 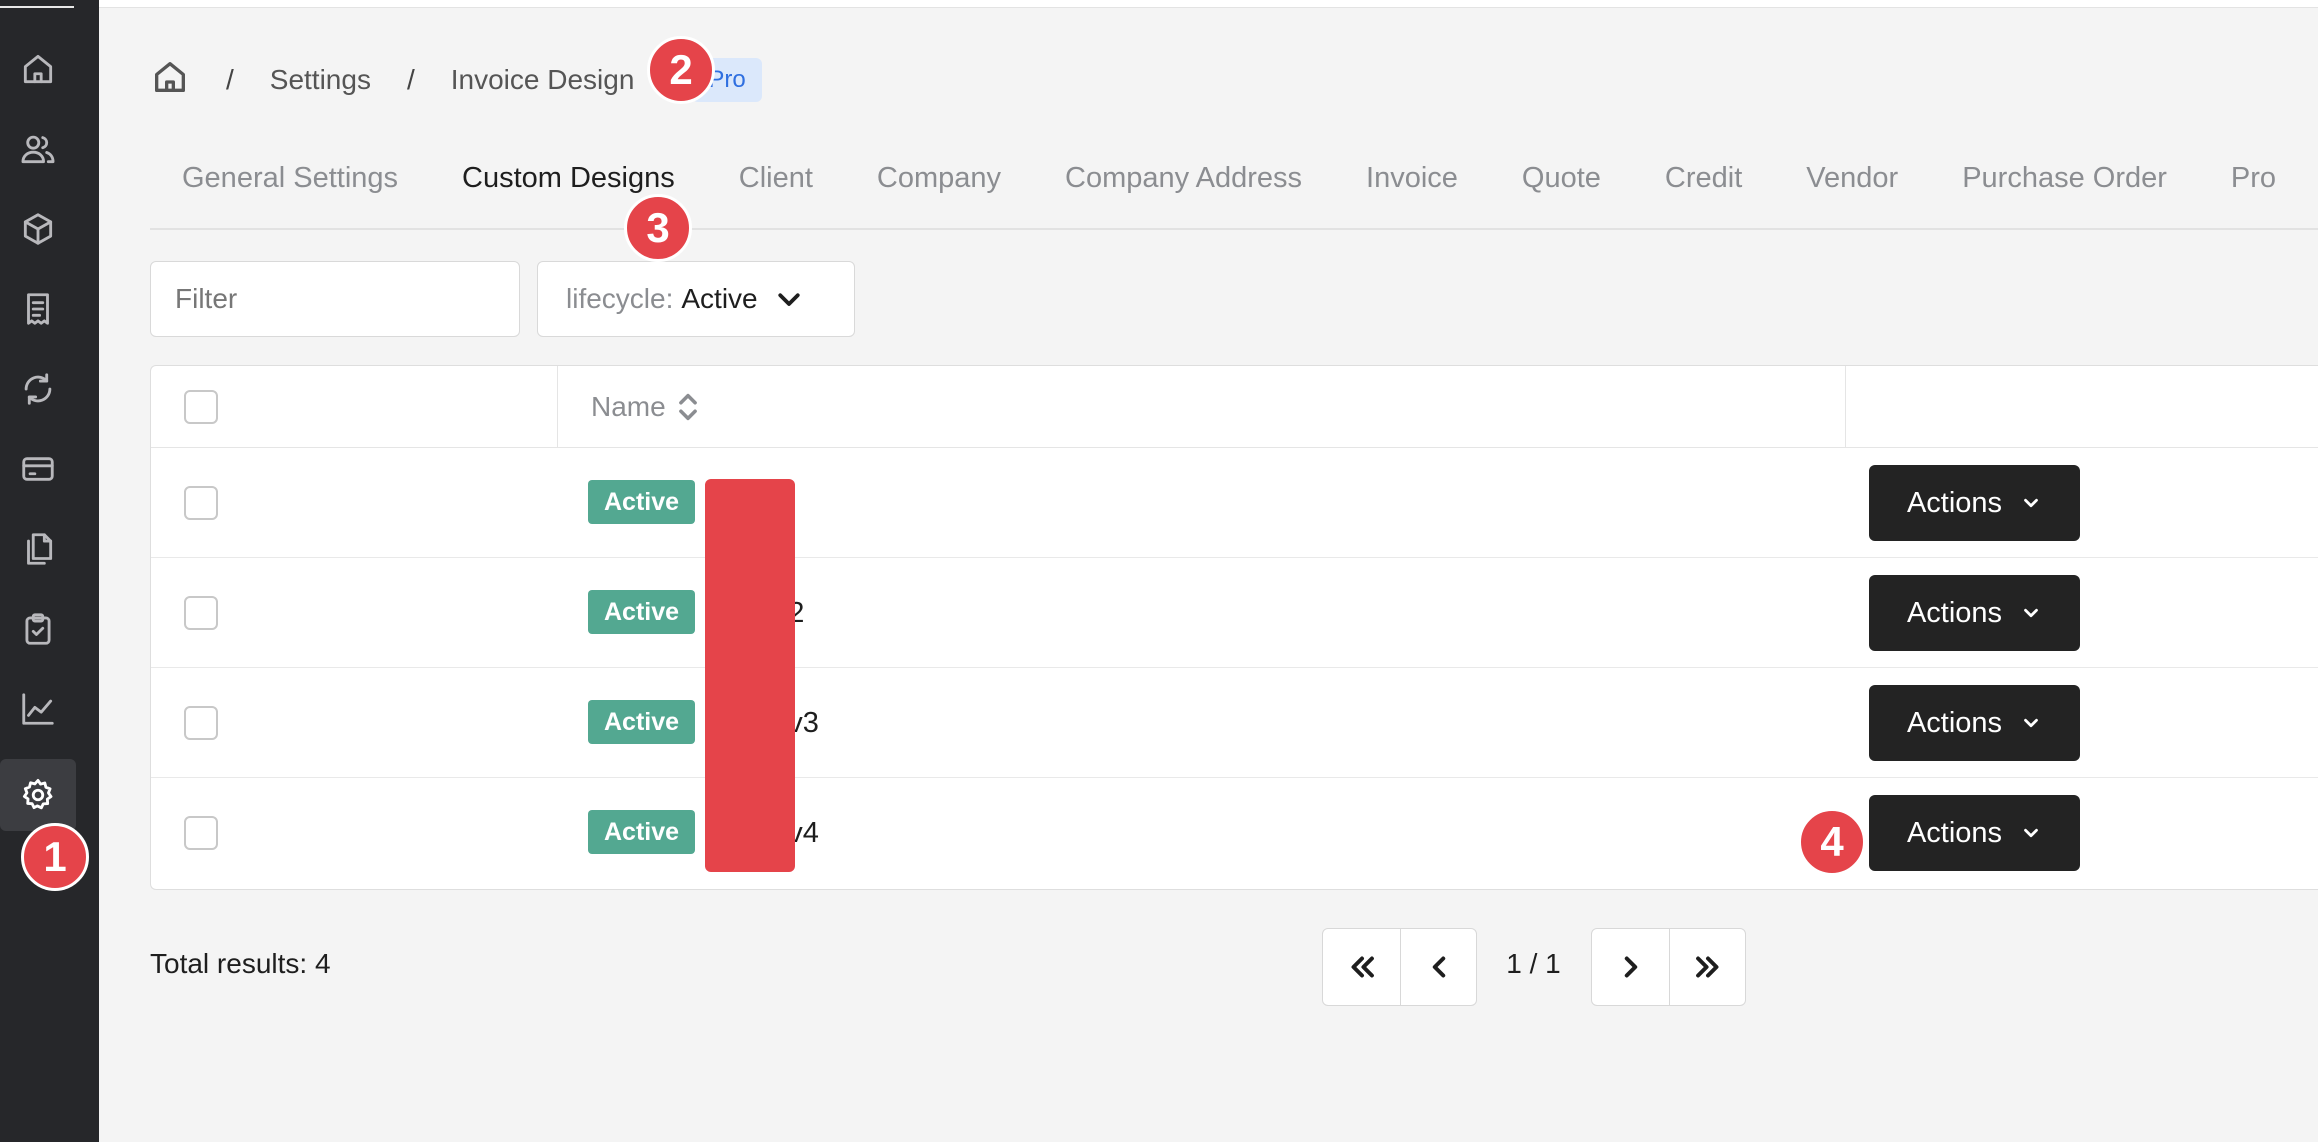 What do you see at coordinates (2253, 184) in the screenshot?
I see `tab-pro: Pro` at bounding box center [2253, 184].